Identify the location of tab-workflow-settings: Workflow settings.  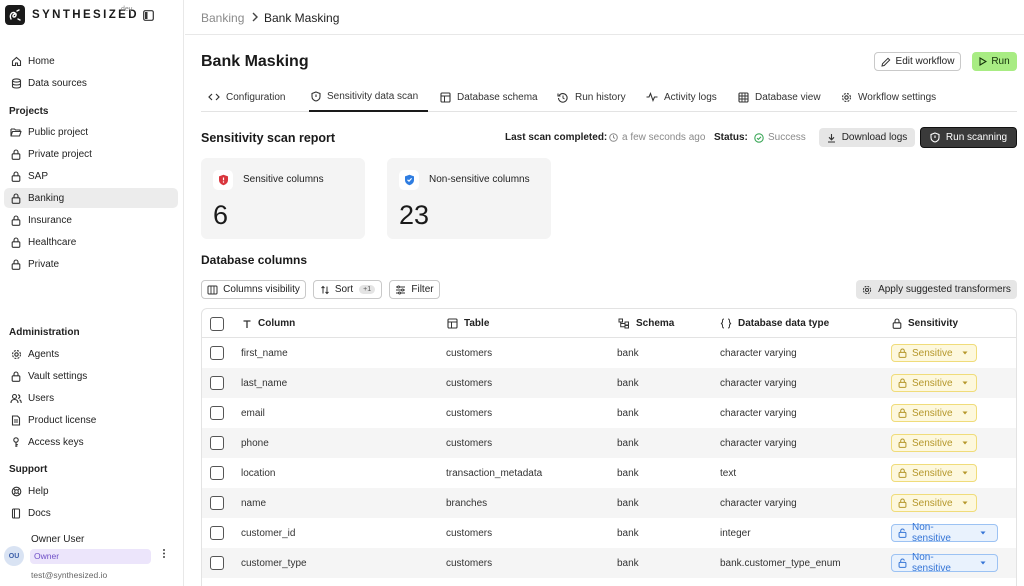
(888, 97).